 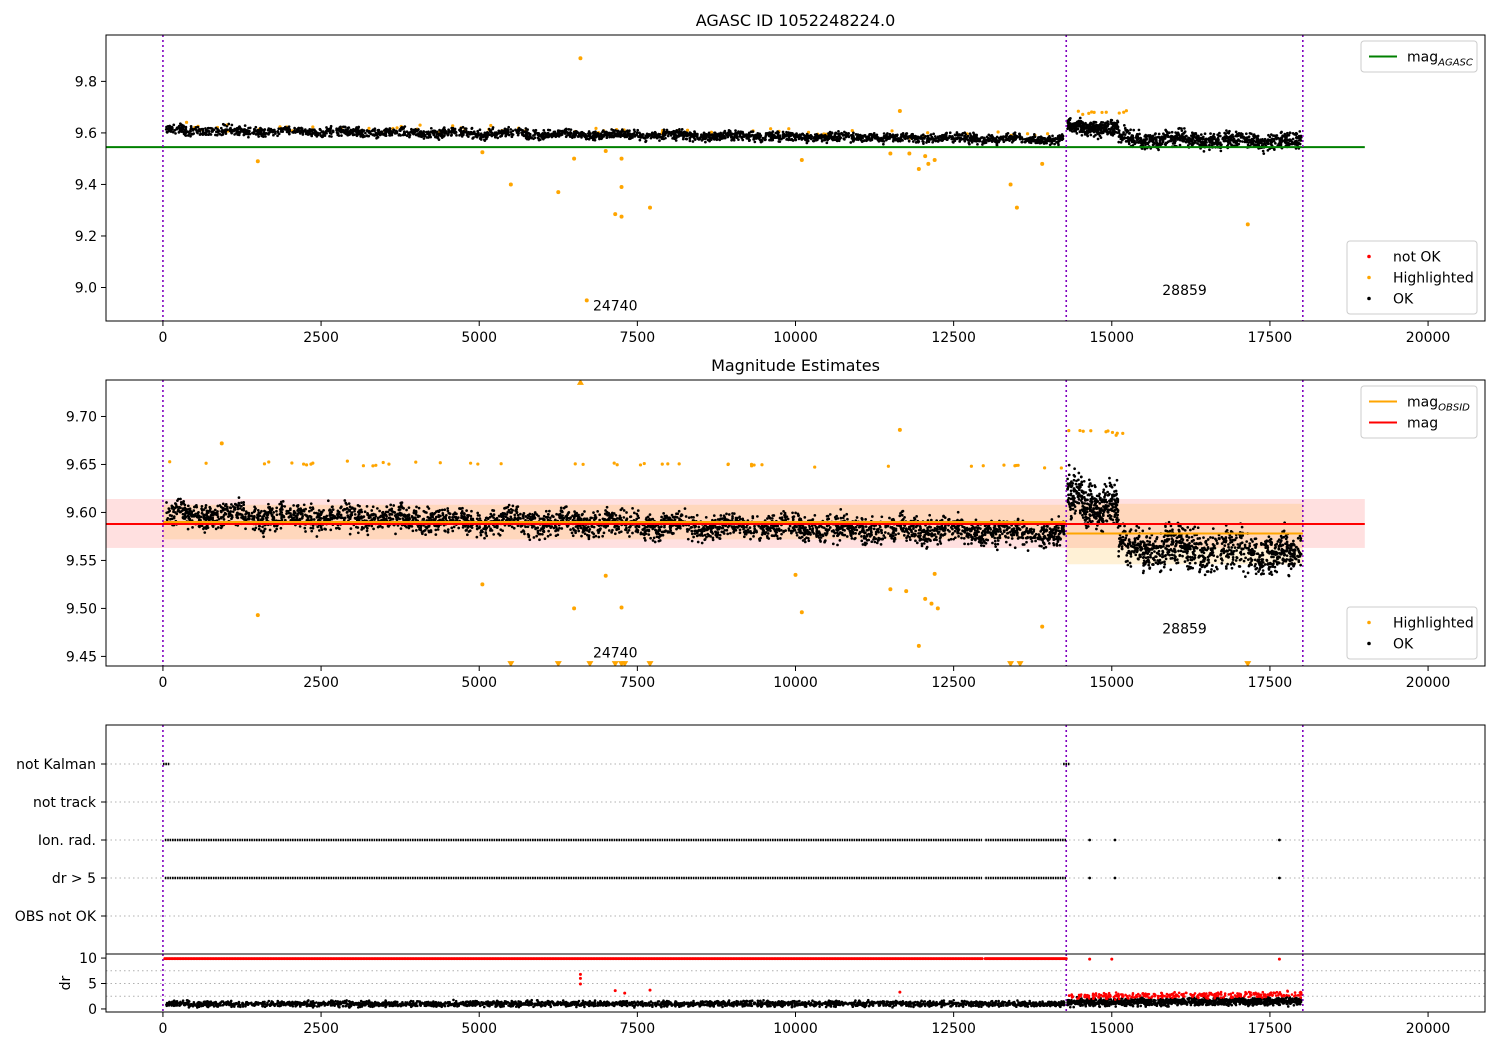 What do you see at coordinates (1112, 338) in the screenshot?
I see `x-tick-label: 15000` at bounding box center [1112, 338].